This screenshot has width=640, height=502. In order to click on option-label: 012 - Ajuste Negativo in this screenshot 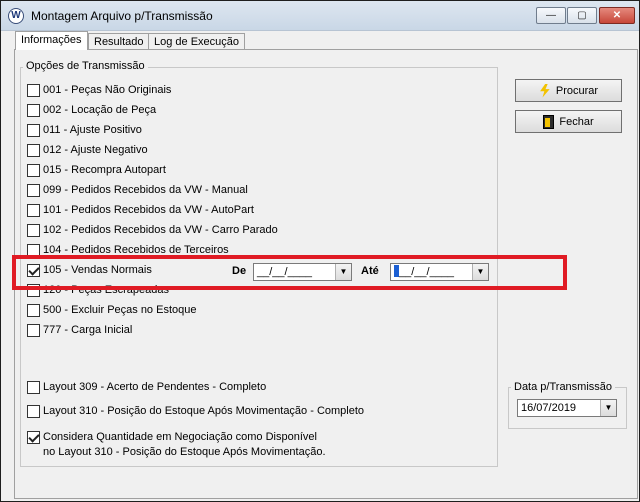, I will do `click(95, 150)`.